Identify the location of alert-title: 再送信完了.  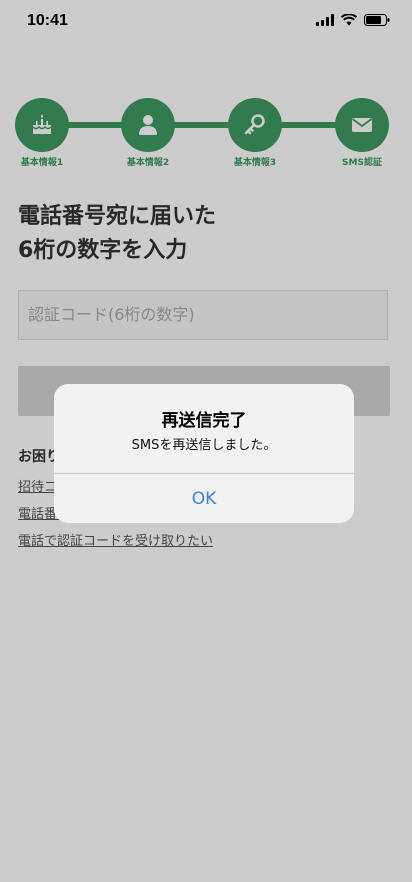
(204, 421).